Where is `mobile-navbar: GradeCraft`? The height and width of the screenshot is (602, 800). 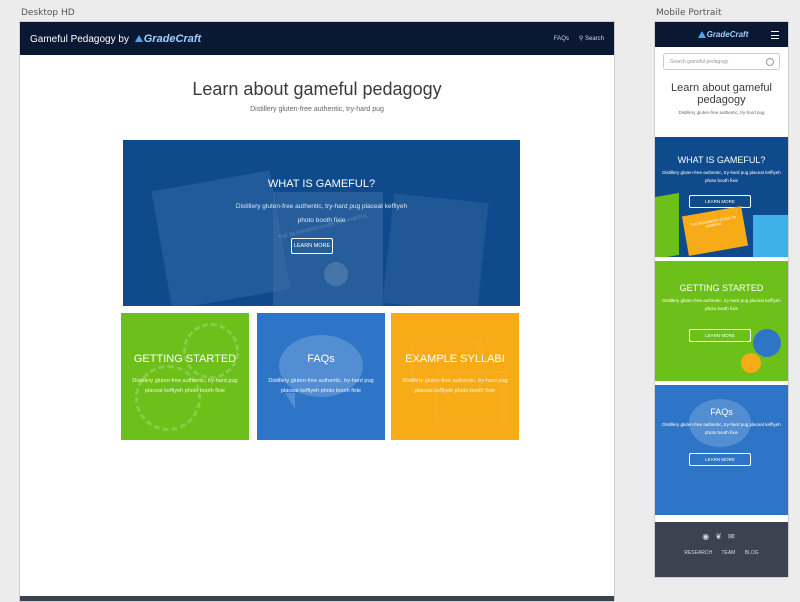 mobile-navbar: GradeCraft is located at coordinates (721, 34).